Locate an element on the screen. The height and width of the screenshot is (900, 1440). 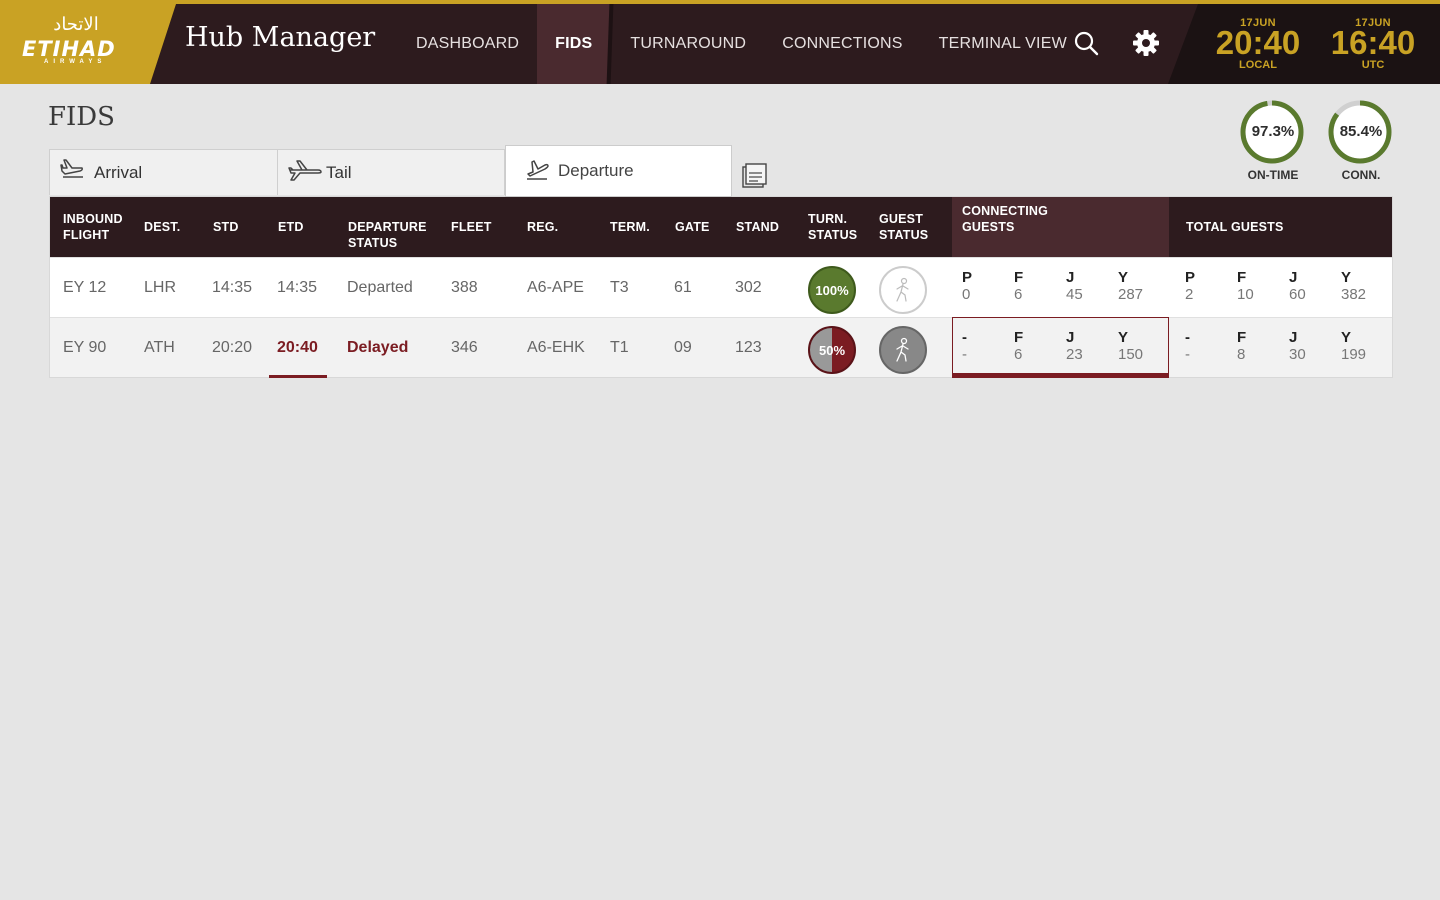
tab-tail-label: Tail is located at coordinates (339, 172).